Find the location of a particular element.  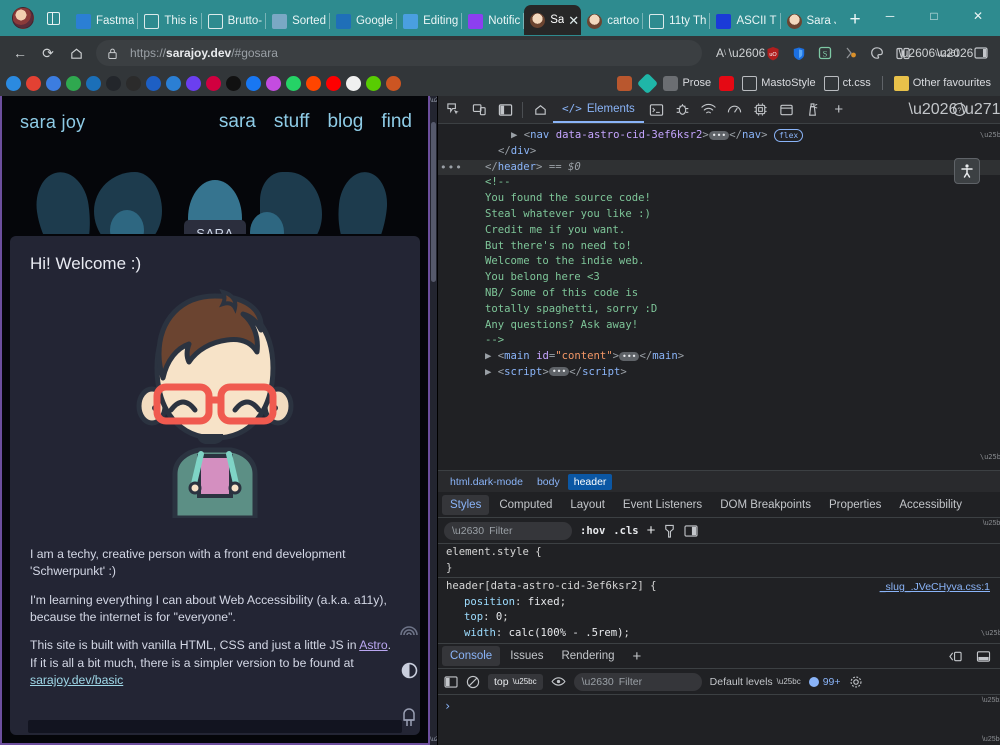

scroll-up-arrow: \u25b2 is located at coordinates (433, 101).